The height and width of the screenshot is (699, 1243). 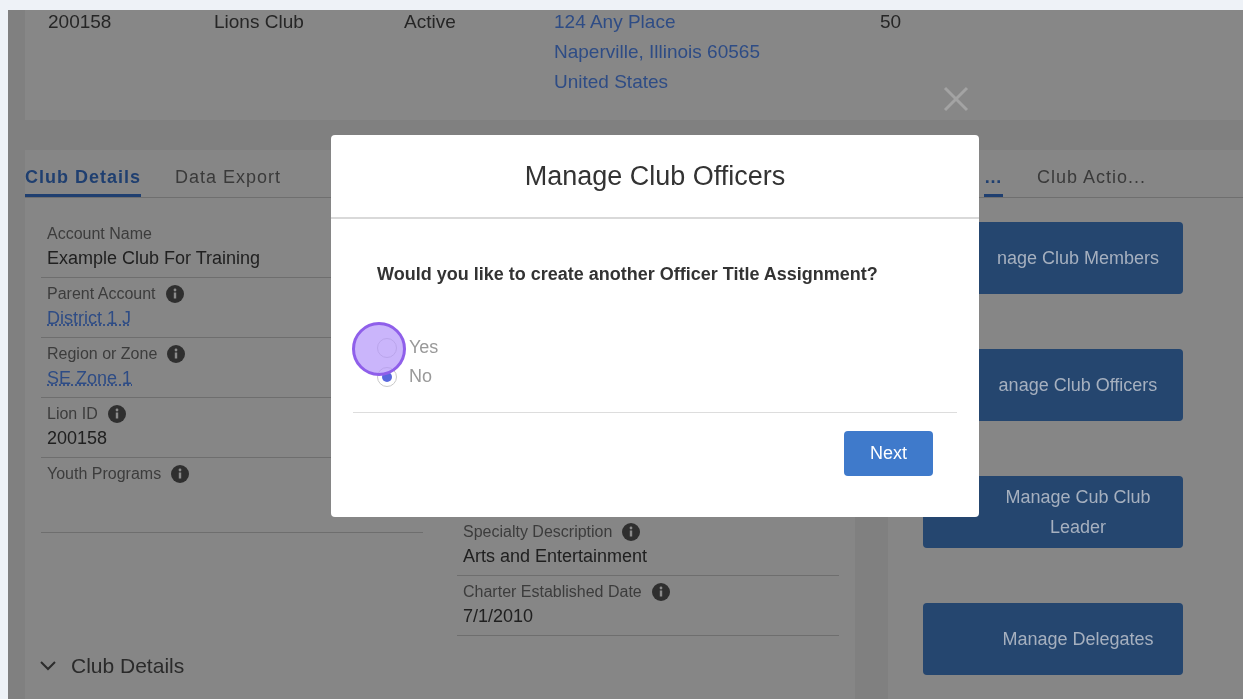 I want to click on chevron-icon, so click(x=48, y=666).